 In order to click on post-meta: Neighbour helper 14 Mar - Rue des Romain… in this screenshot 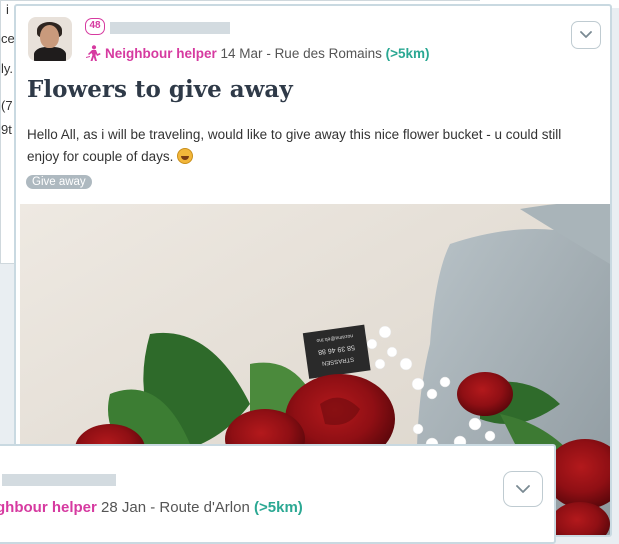, I will do `click(257, 53)`.